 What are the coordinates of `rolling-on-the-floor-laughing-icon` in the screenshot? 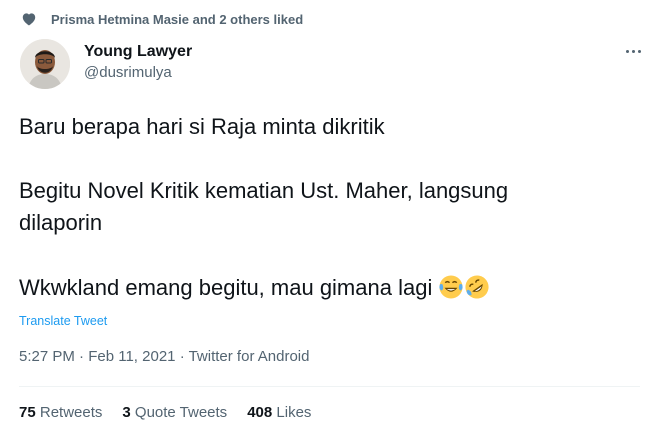 It's located at (477, 287).